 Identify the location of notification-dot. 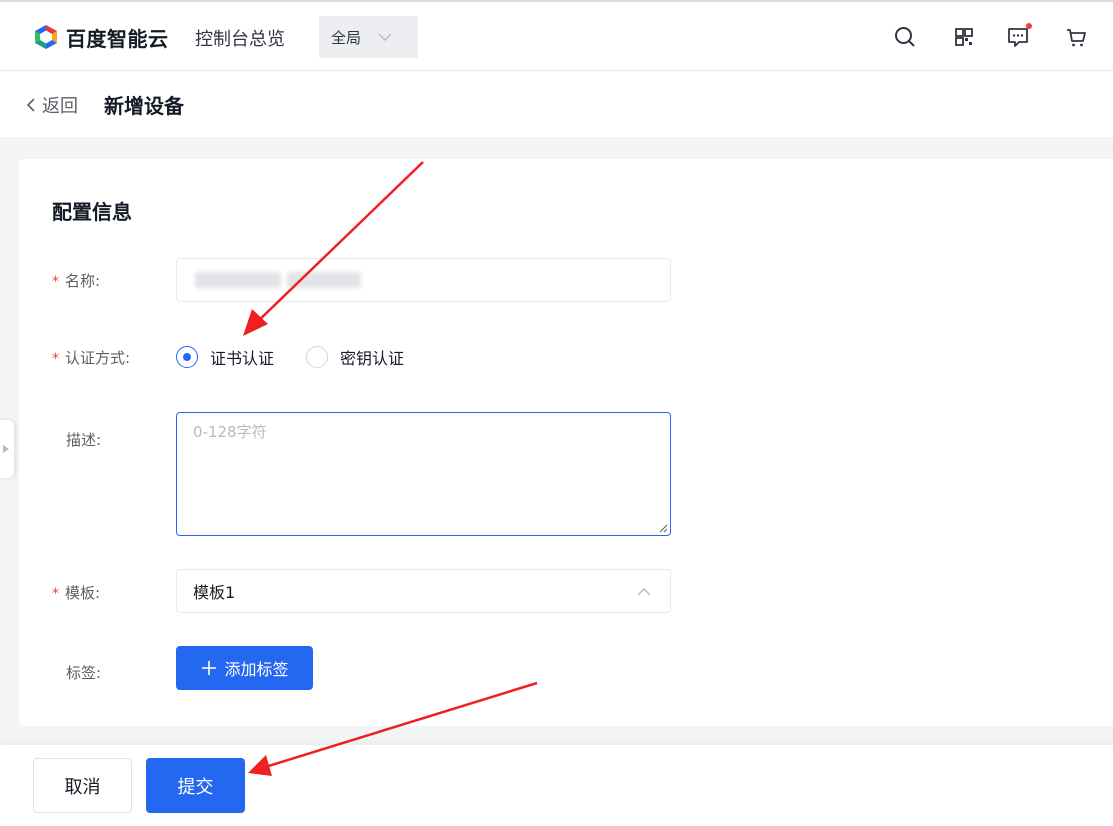
(1029, 26).